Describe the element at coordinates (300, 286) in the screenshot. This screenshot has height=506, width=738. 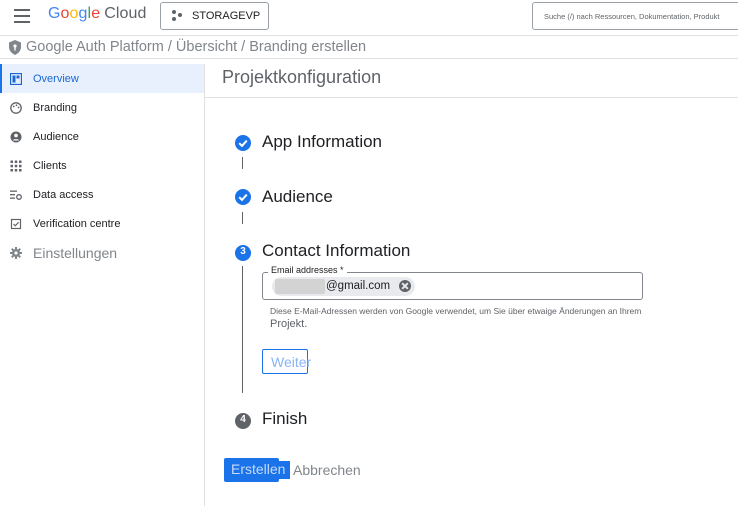
I see `redacted-text` at that location.